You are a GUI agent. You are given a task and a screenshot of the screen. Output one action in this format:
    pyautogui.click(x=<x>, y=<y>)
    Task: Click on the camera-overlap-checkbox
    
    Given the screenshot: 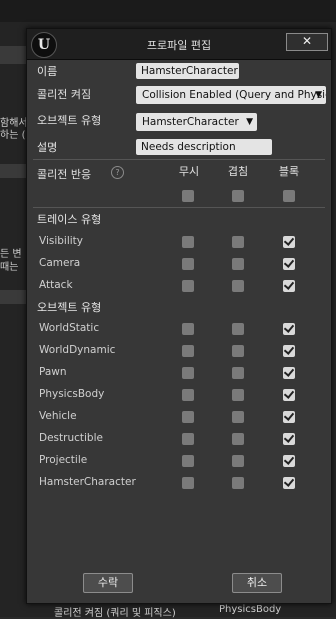 What is the action you would take?
    pyautogui.click(x=238, y=264)
    